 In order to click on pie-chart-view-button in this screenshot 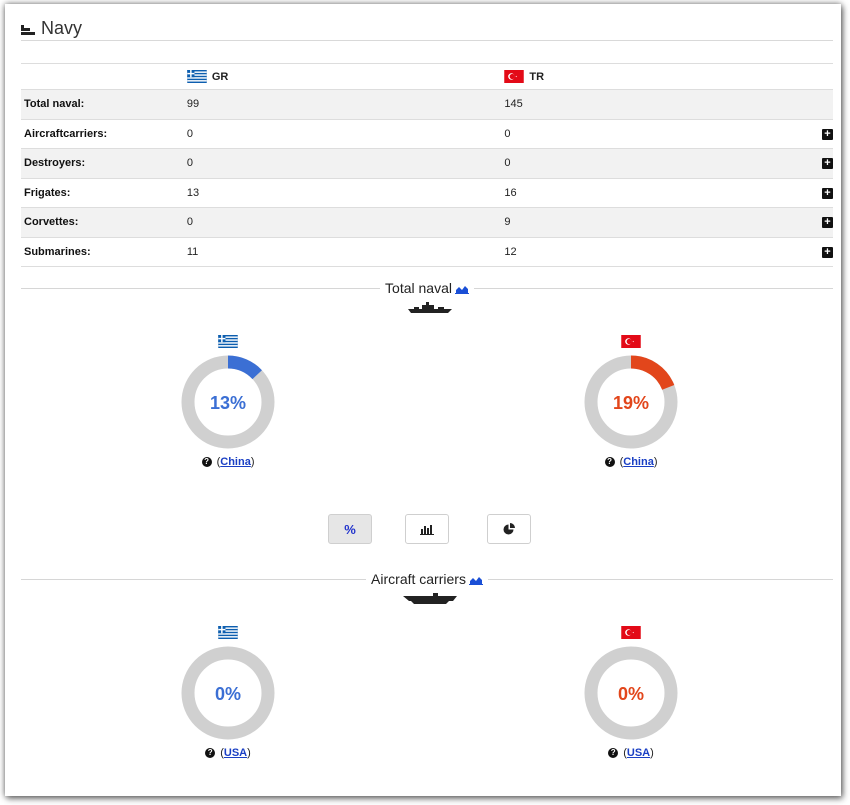, I will do `click(509, 529)`.